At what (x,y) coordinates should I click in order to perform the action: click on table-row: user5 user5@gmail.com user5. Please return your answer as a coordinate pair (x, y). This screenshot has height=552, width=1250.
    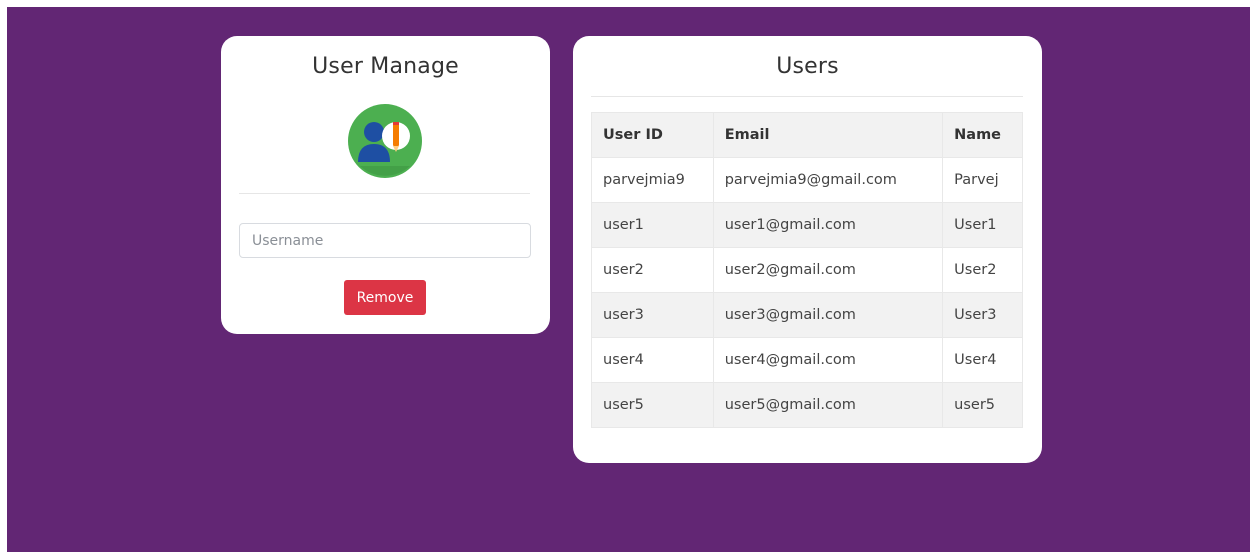
    Looking at the image, I should click on (807, 405).